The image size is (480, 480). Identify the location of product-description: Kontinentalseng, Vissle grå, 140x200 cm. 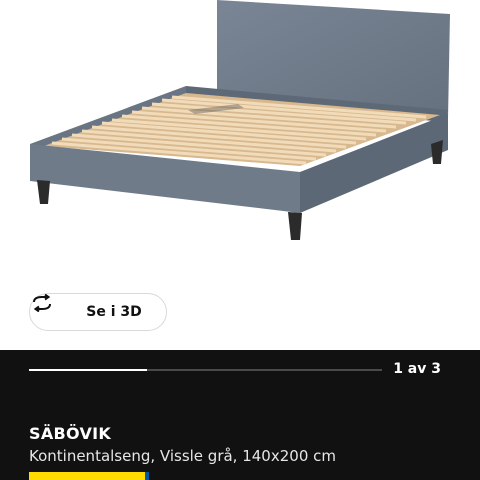
(182, 456).